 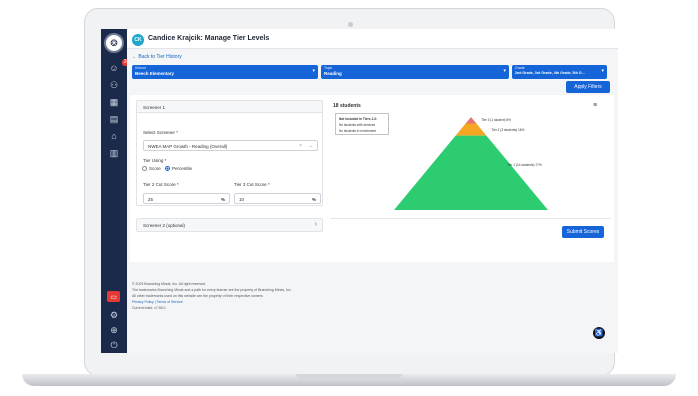 I want to click on filter-value: Beech Elementary, so click(x=155, y=73).